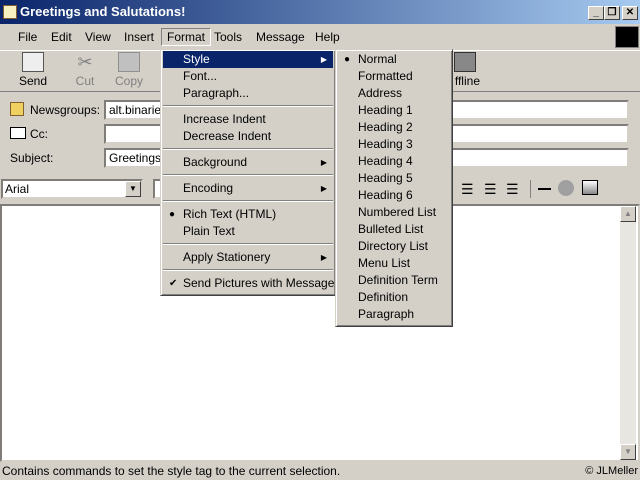  I want to click on style-item-paragraph: Paragraph, so click(394, 314).